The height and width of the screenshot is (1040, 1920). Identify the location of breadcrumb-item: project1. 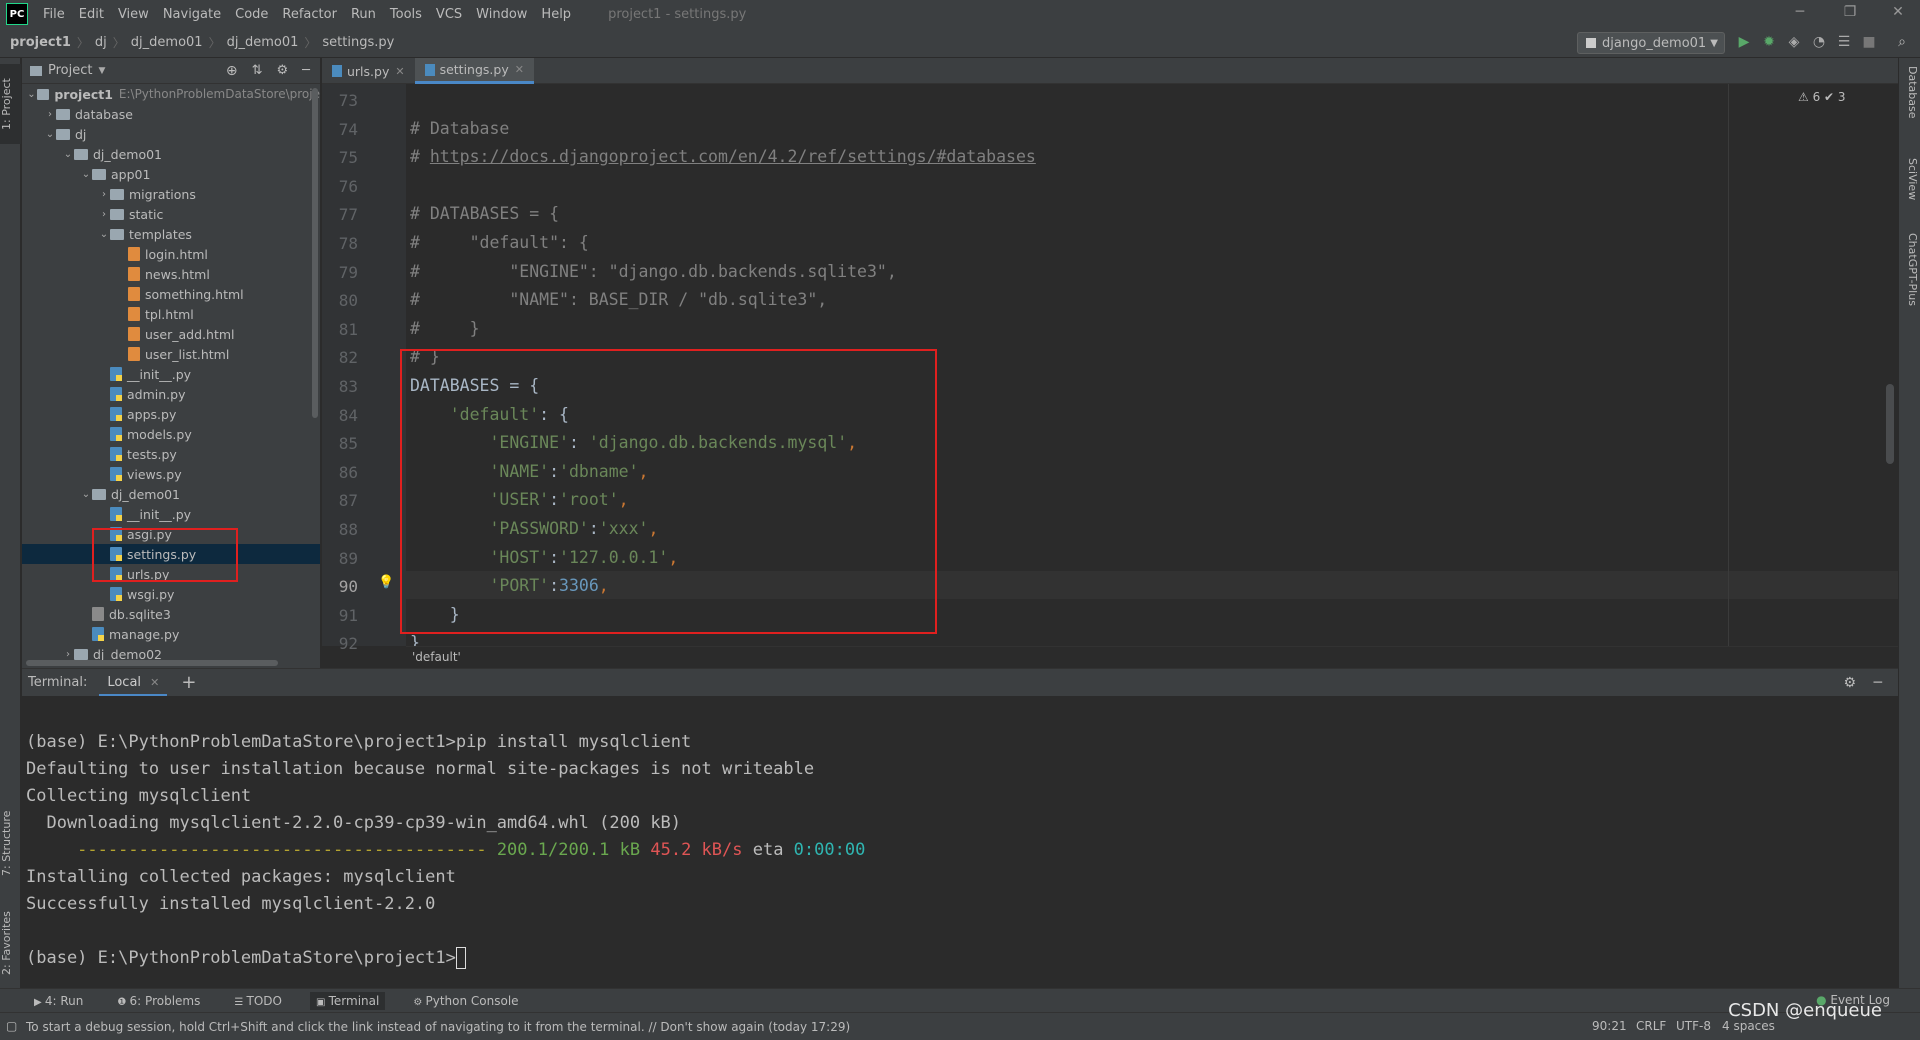
(40, 42).